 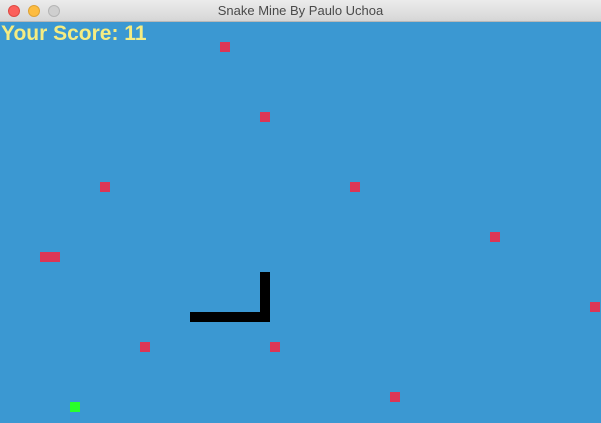 I want to click on snake-body, so click(x=230, y=317).